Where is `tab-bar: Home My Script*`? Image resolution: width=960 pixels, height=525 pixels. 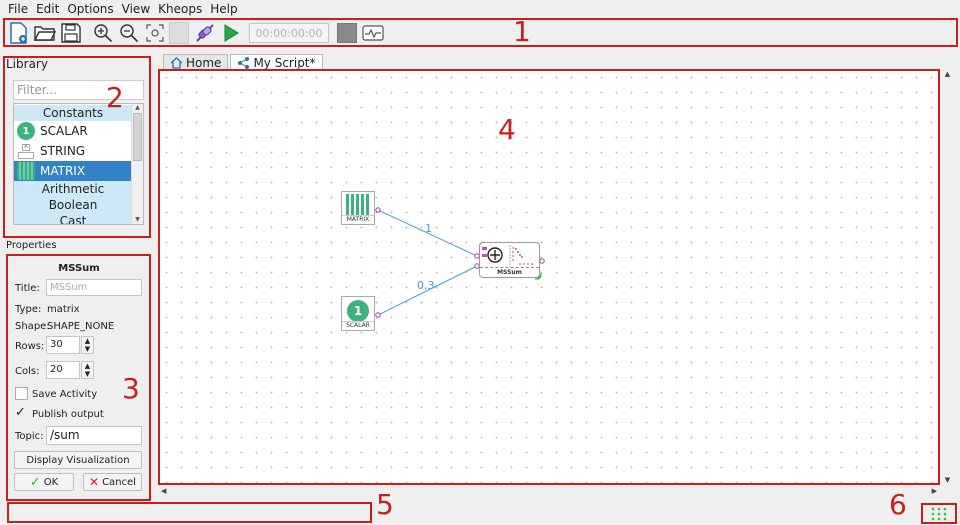 tab-bar: Home My Script* is located at coordinates (244, 62).